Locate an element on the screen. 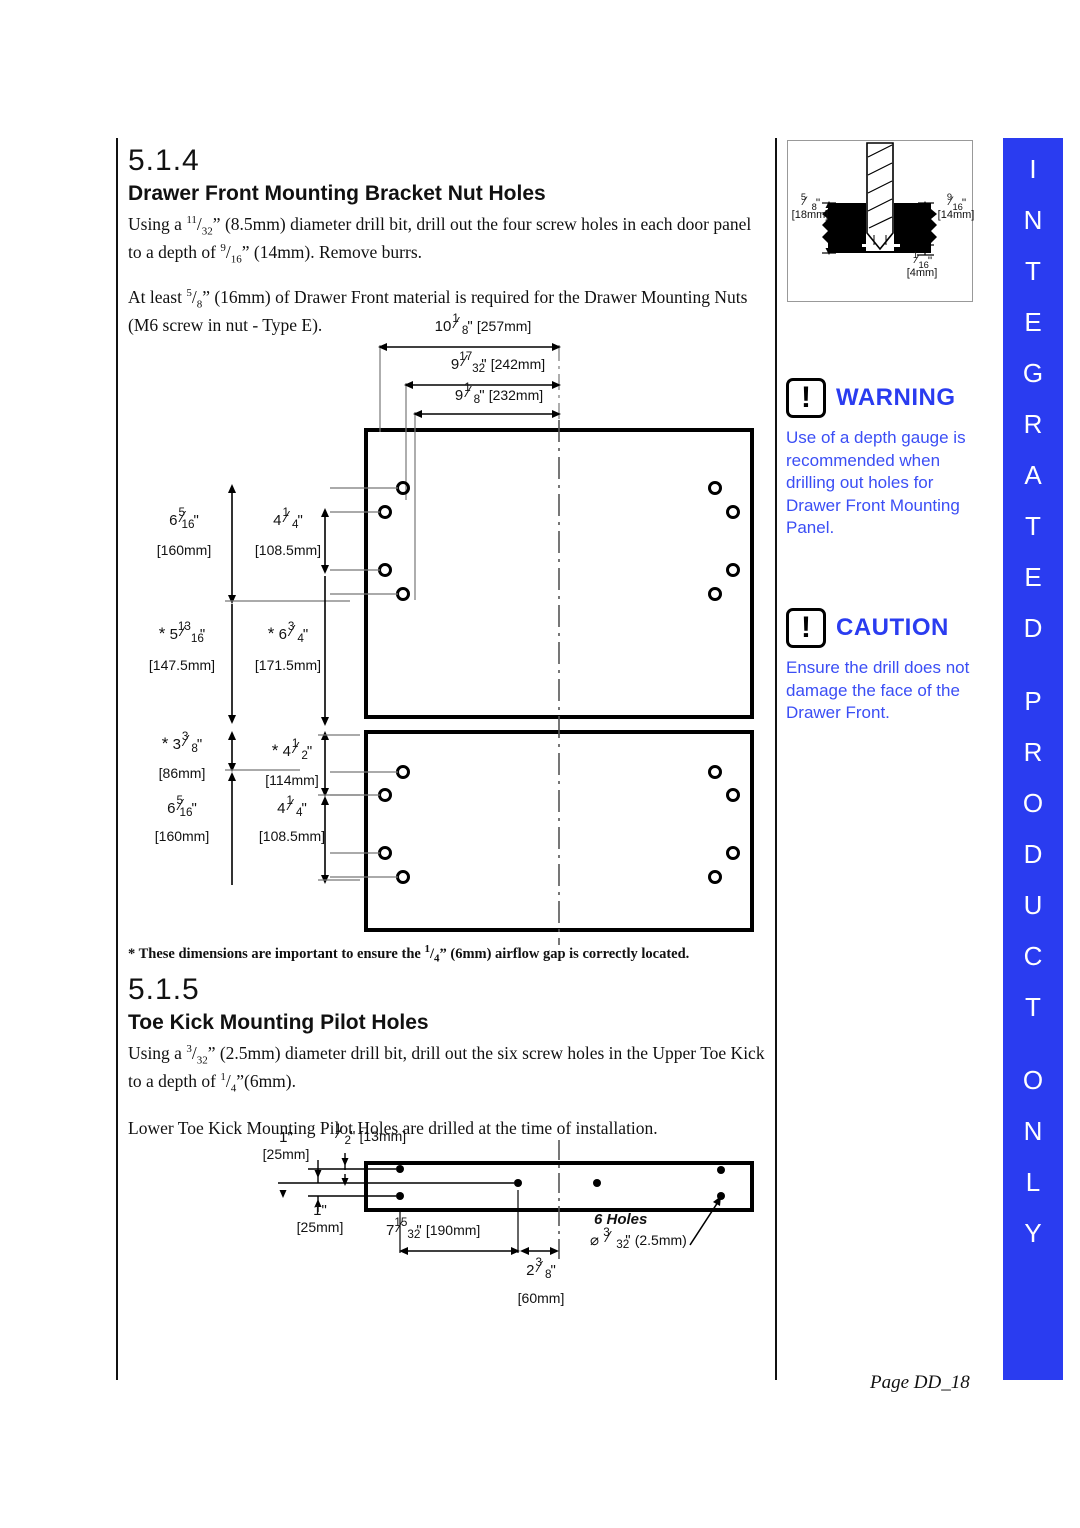 Image resolution: width=1080 pixels, height=1528 pixels. dim-v-upper-3: * 5 13 ⁄ 16 " [147.5mm] is located at coordinates (182, 646).